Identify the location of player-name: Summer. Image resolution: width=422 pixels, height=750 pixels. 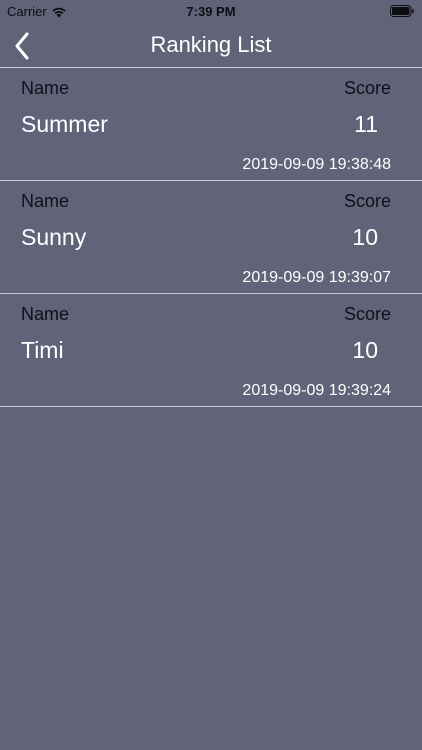
(64, 124).